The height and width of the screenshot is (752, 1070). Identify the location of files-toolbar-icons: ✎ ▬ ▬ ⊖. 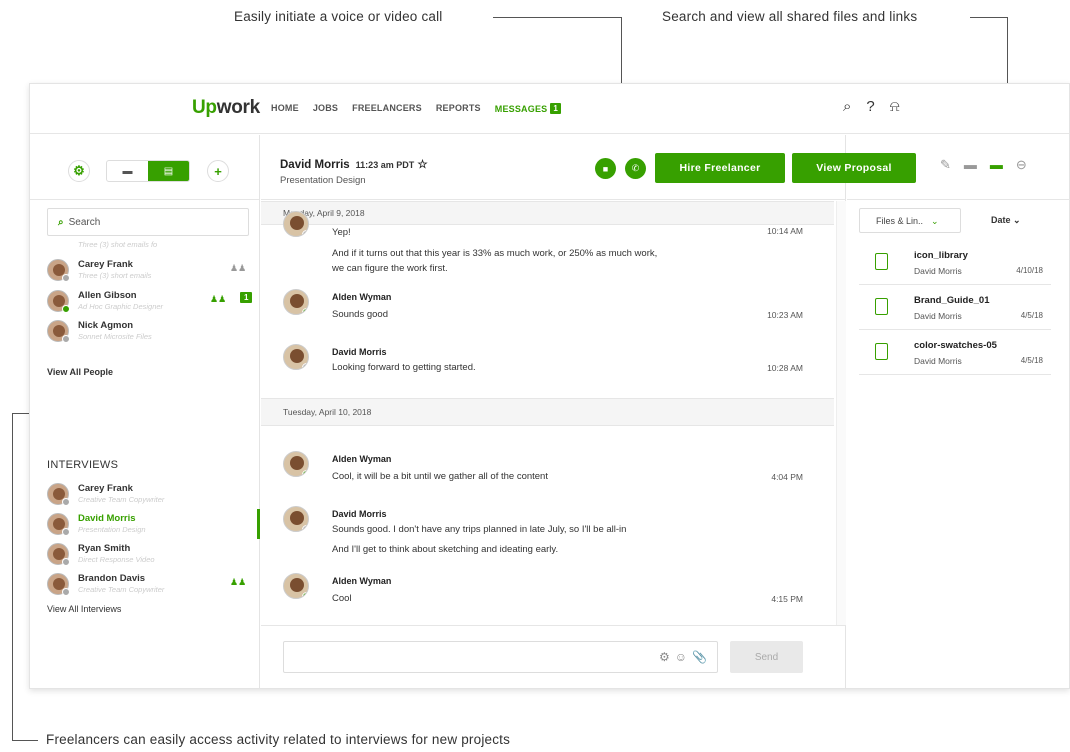
(983, 165).